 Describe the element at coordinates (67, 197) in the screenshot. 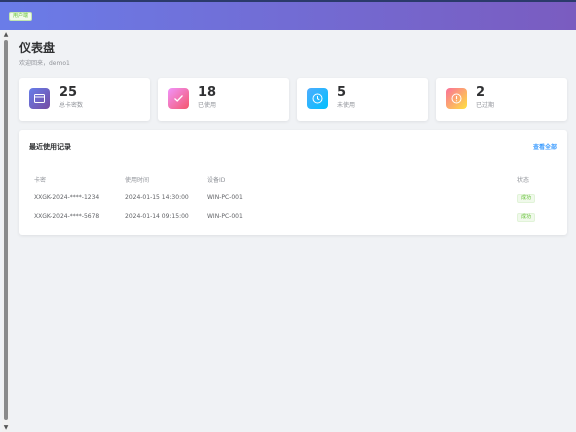

I see `cell-card: XXGK-2024-****-1234` at that location.